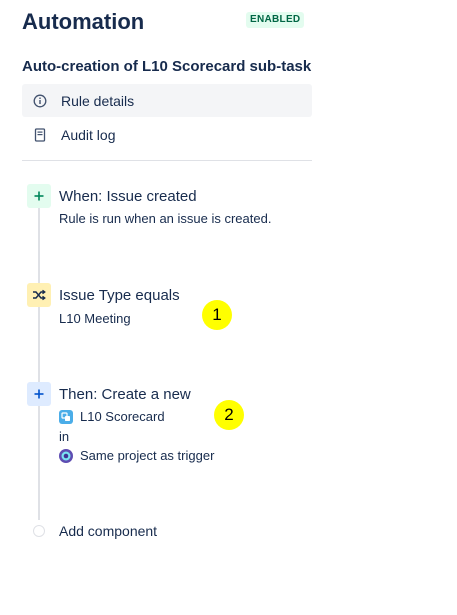 The image size is (457, 615). What do you see at coordinates (39, 531) in the screenshot?
I see `add-component-dot-icon` at bounding box center [39, 531].